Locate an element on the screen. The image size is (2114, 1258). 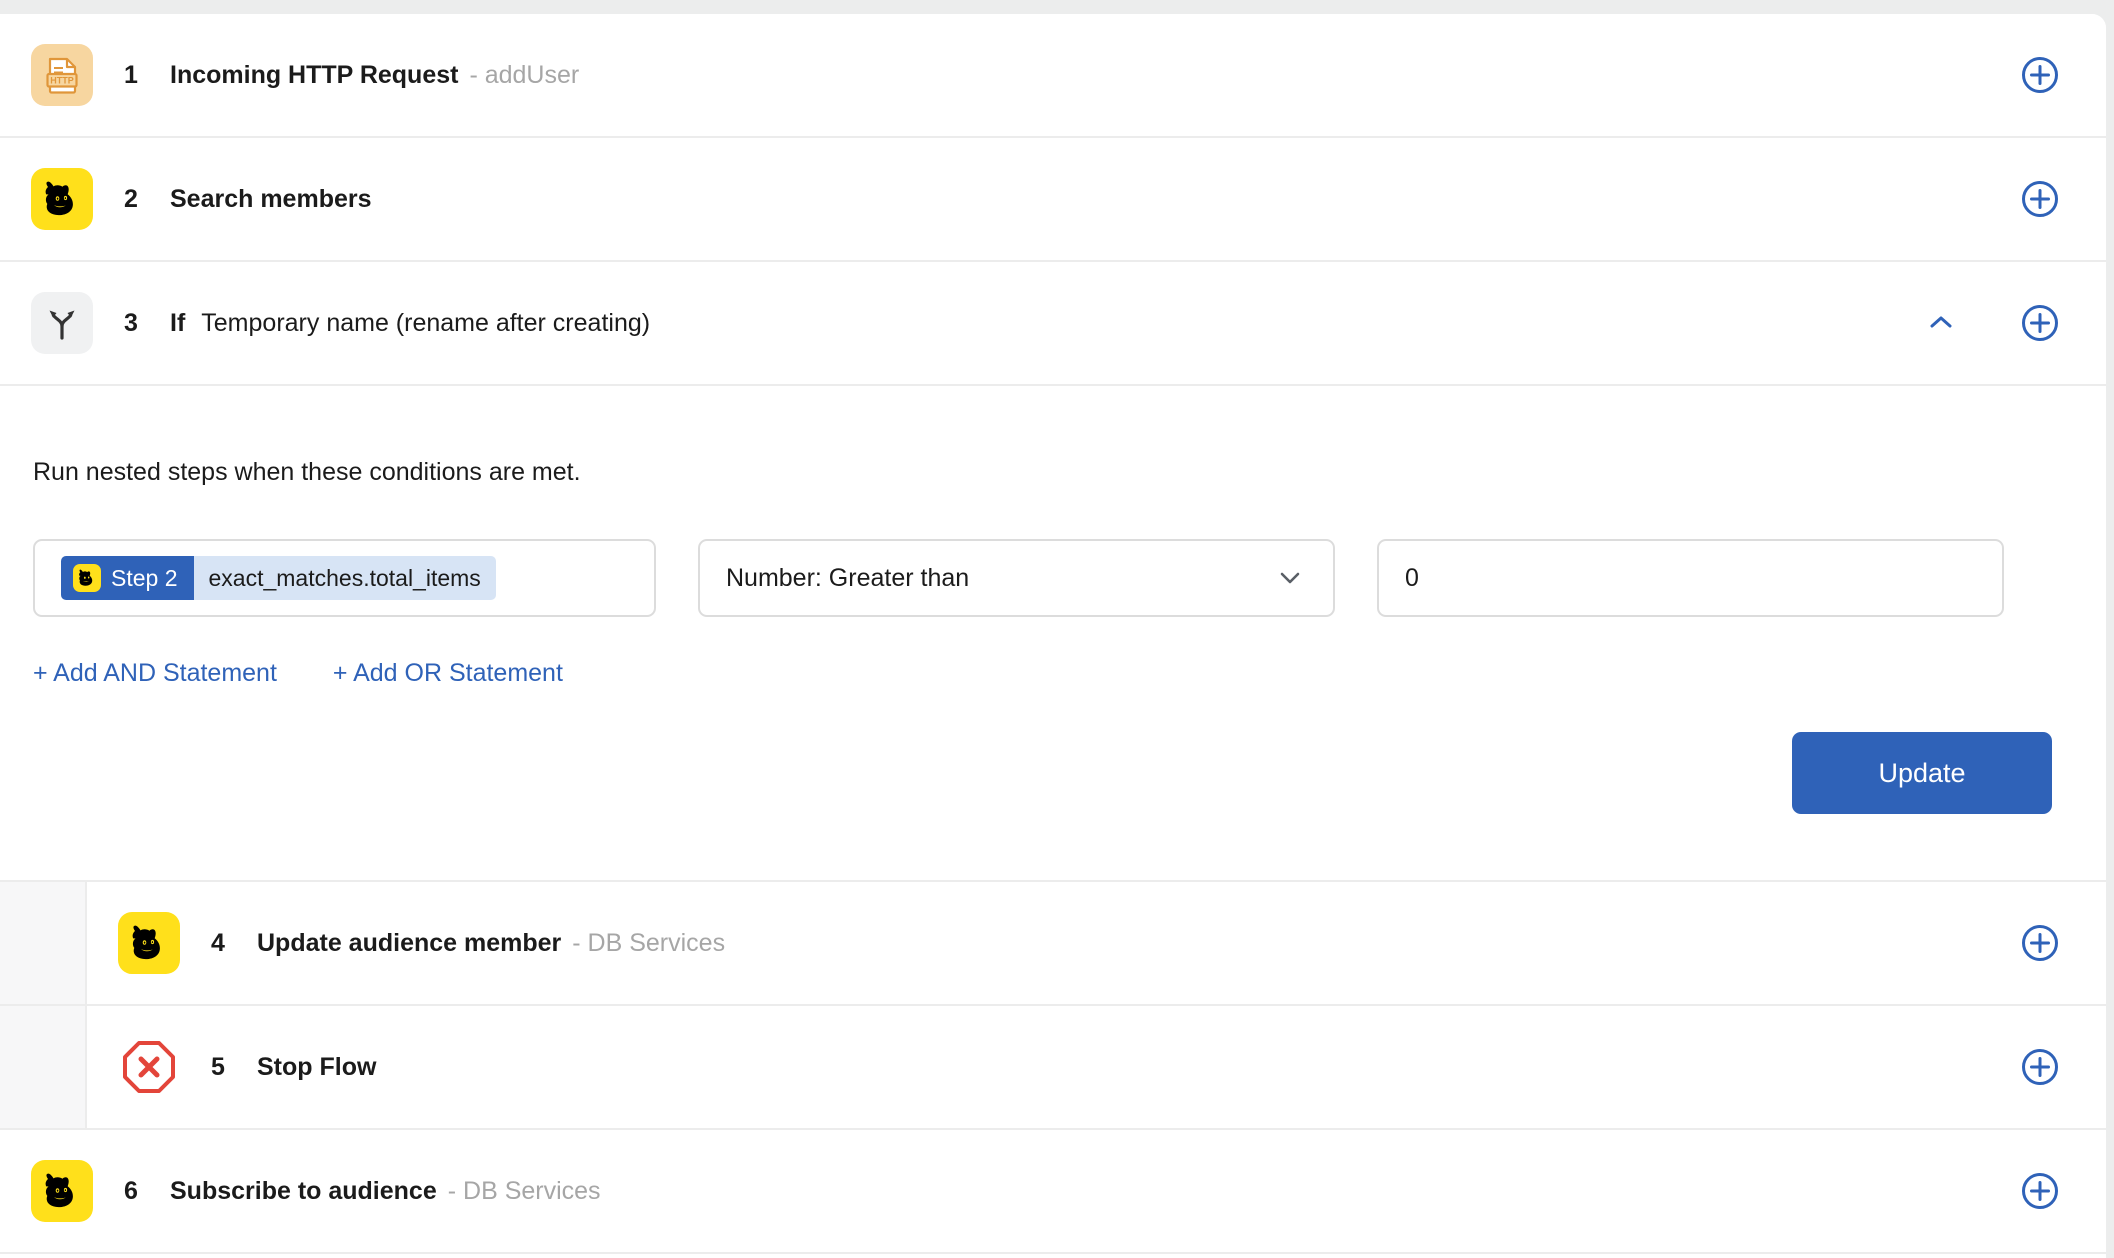
condition-operator-value: Number: Greater than is located at coordinates (848, 577).